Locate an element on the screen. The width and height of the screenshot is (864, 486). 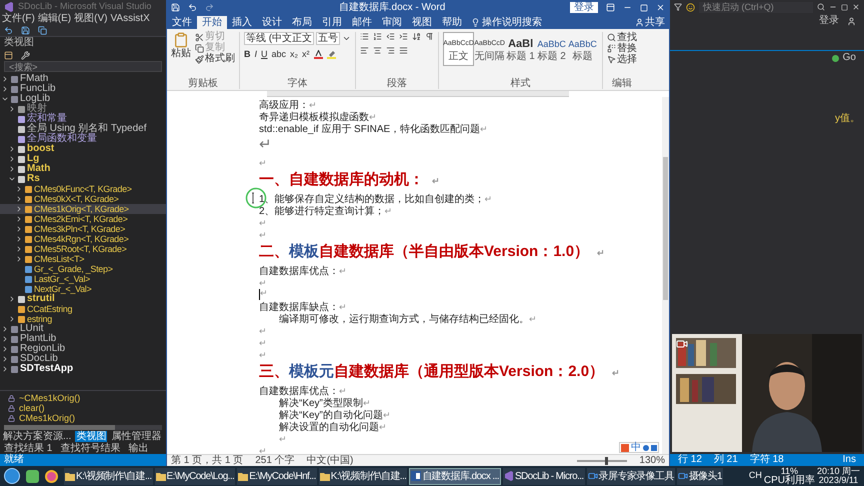
login-link: 登录 is located at coordinates (829, 21).